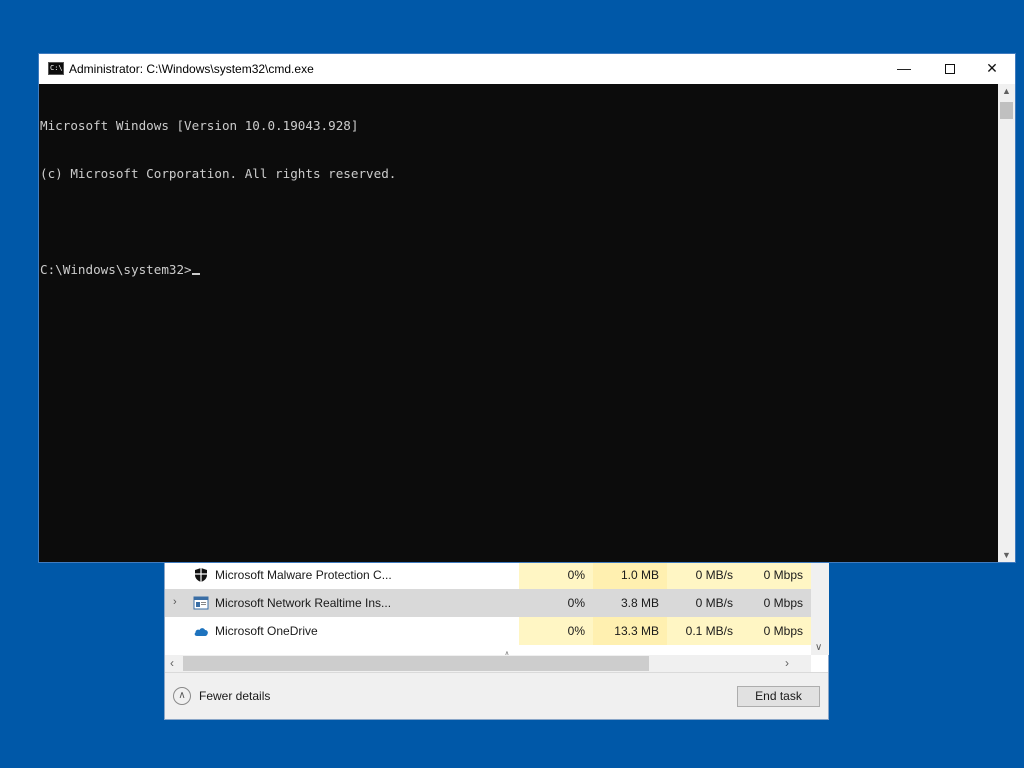 The image size is (1024, 768). Describe the element at coordinates (630, 575) in the screenshot. I see `memory-cell: 1.0 MB` at that location.